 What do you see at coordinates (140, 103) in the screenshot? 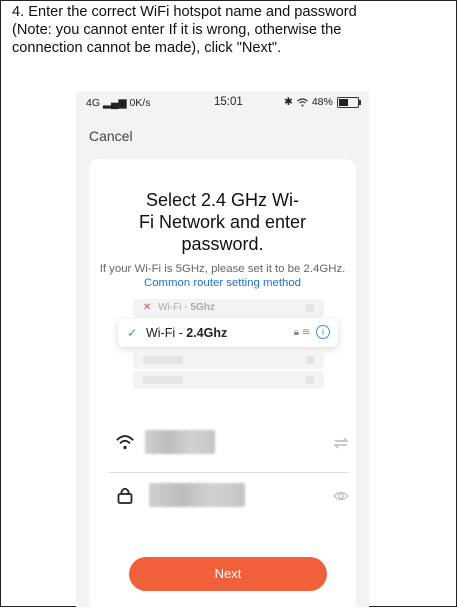
I see `network-speed: 0K/s` at bounding box center [140, 103].